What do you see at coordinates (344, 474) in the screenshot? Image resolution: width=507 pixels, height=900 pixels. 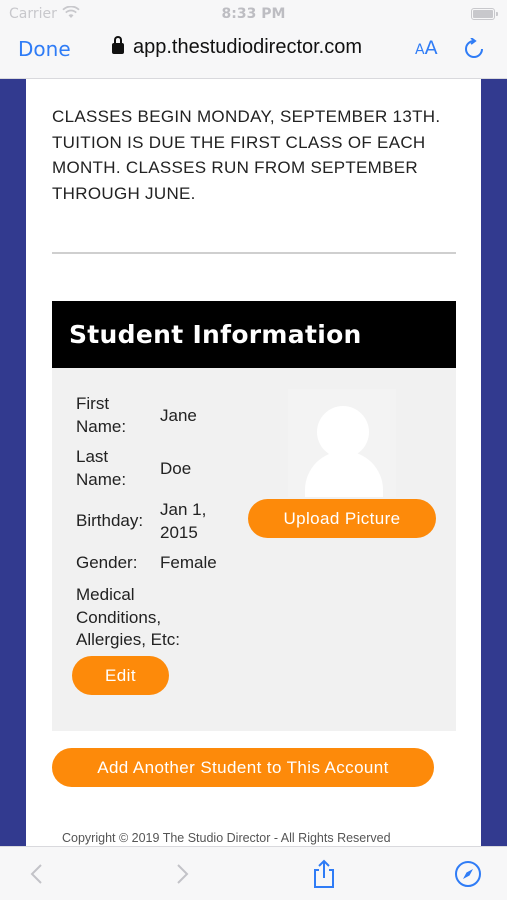 I see `avatar-body-shape` at bounding box center [344, 474].